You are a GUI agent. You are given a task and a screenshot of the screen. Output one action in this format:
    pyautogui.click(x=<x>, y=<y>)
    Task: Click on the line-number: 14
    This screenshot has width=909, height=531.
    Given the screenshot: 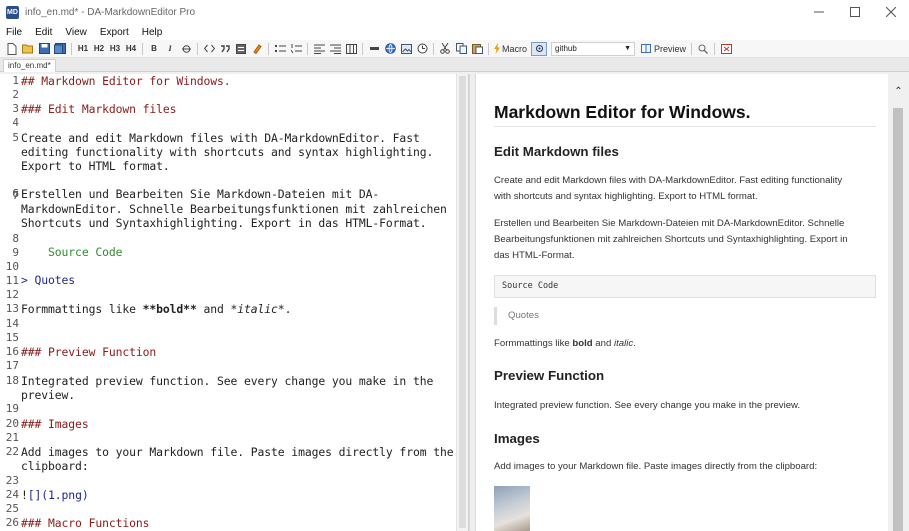 What is the action you would take?
    pyautogui.click(x=12, y=323)
    